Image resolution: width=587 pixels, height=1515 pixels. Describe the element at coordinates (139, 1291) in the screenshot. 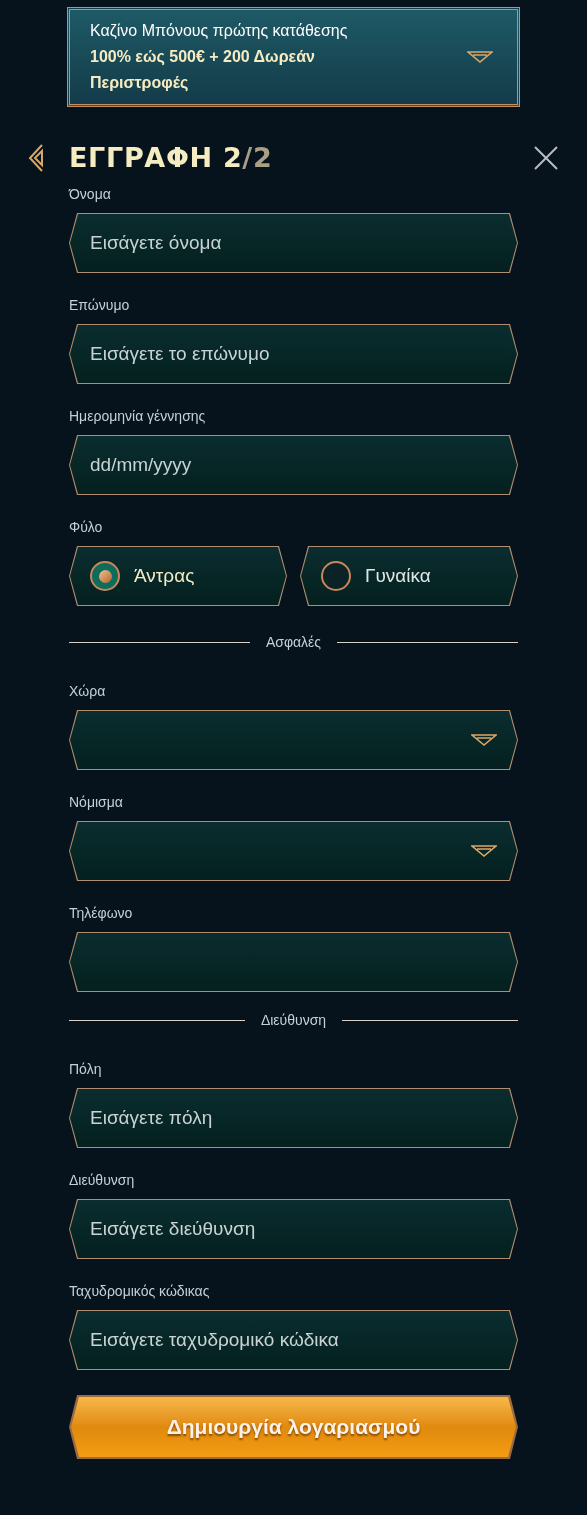

I see `field-label: Ταχυδρομικός κώδικας` at that location.